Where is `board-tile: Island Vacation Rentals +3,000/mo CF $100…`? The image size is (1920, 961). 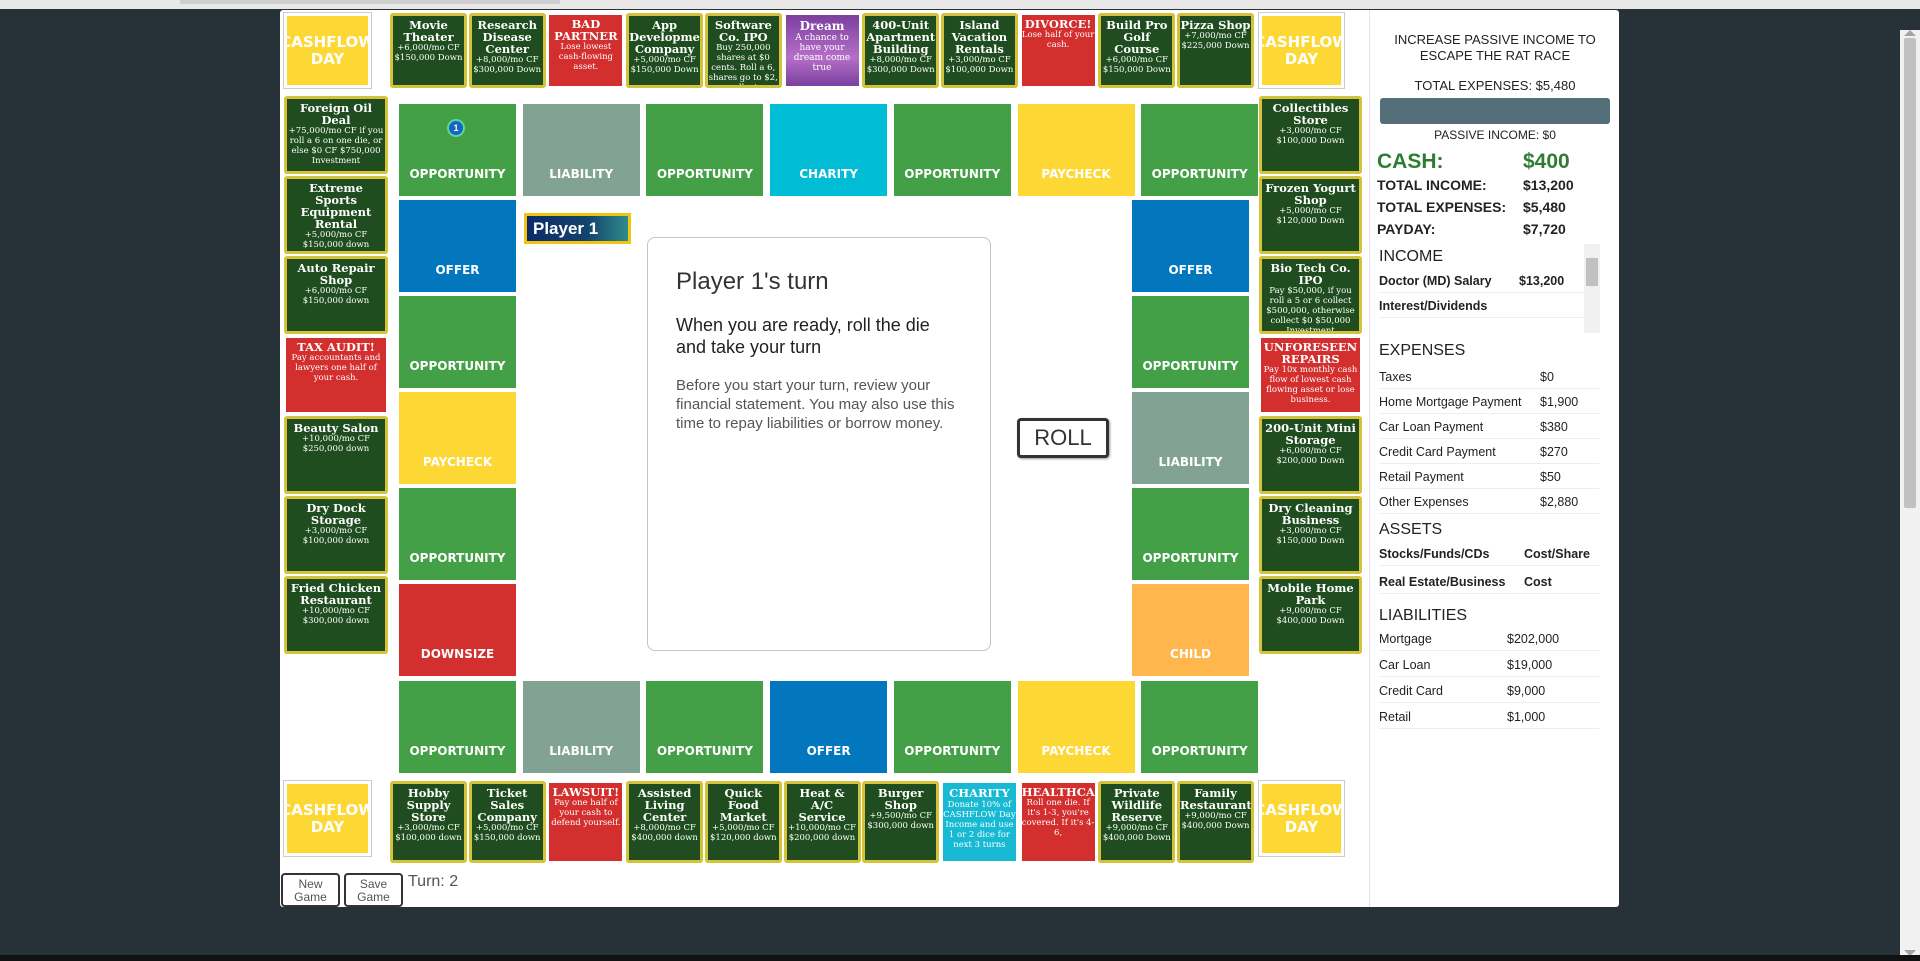
board-tile: Island Vacation Rentals +3,000/mo CF $100… is located at coordinates (979, 50).